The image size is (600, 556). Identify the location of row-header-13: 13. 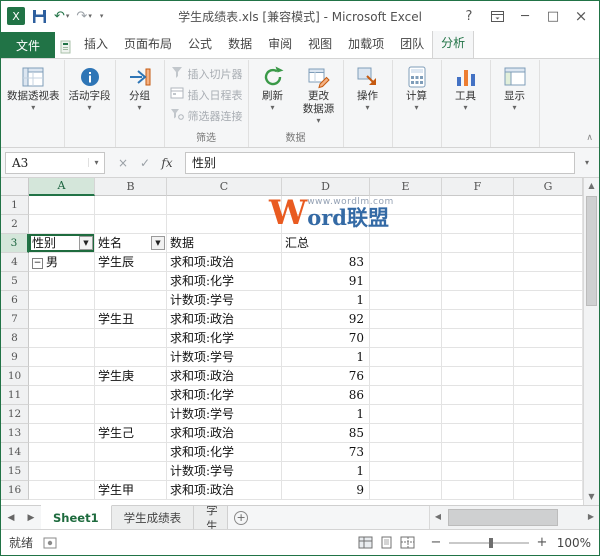
(15, 433).